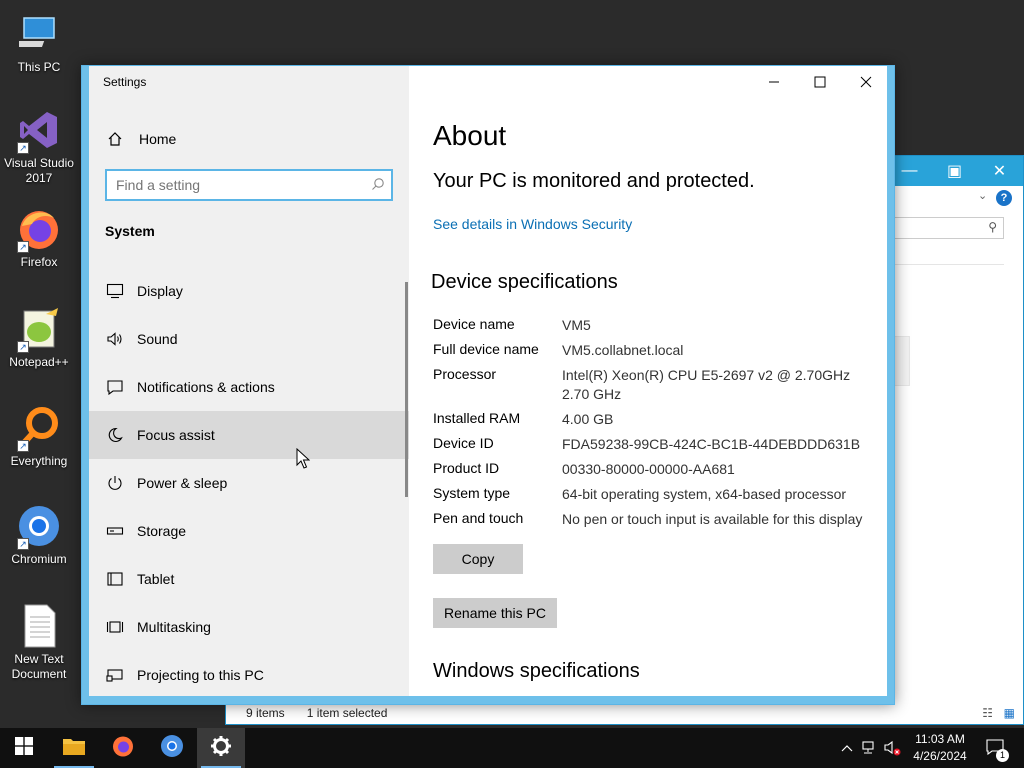 Image resolution: width=1024 pixels, height=768 pixels. What do you see at coordinates (512, 748) in the screenshot?
I see `taskbar: 11:03 AM 4/26/2024 1` at bounding box center [512, 748].